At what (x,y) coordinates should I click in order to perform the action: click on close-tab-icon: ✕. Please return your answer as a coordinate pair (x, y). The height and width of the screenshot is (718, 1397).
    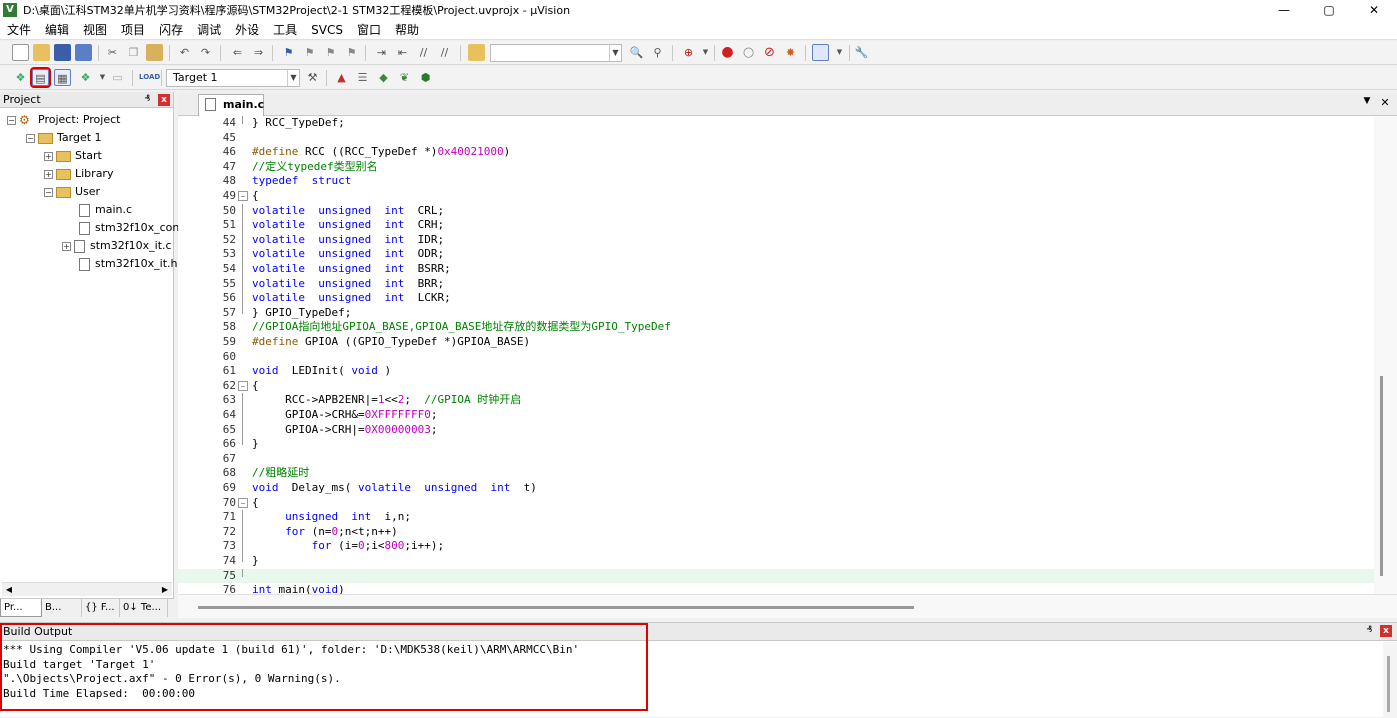
    Looking at the image, I should click on (1385, 102).